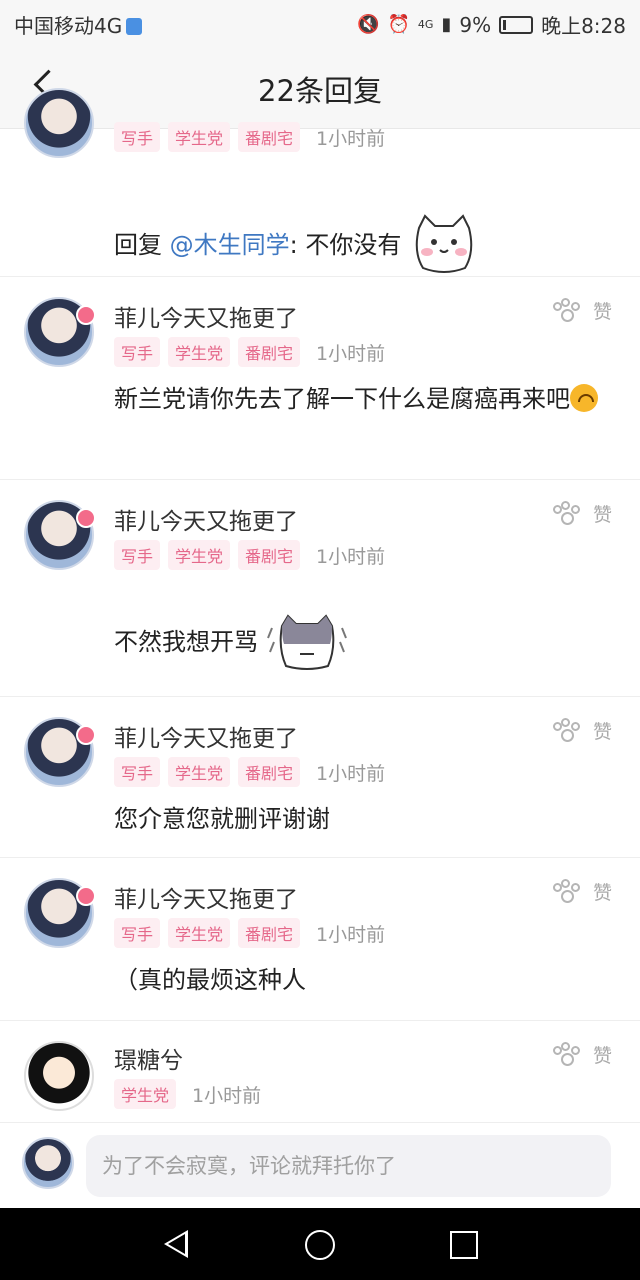 Image resolution: width=640 pixels, height=1280 pixels. Describe the element at coordinates (186, 642) in the screenshot. I see `comment-body: 不然我想开骂` at that location.